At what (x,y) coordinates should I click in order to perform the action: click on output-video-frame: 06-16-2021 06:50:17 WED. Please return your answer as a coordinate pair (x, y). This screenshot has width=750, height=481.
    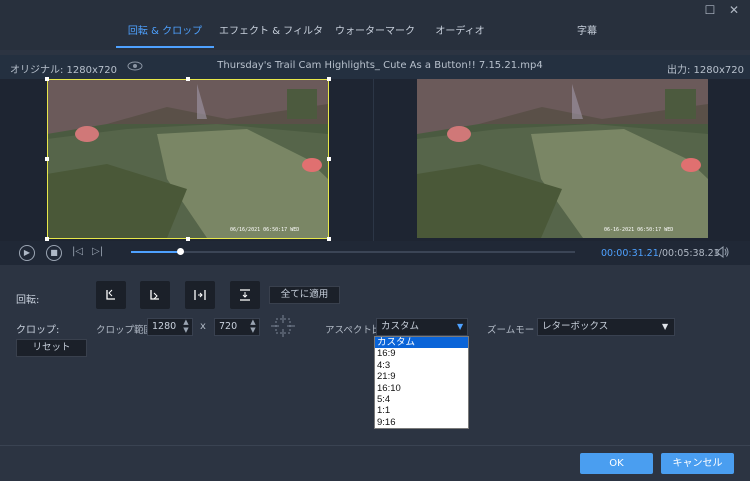
    Looking at the image, I should click on (562, 158).